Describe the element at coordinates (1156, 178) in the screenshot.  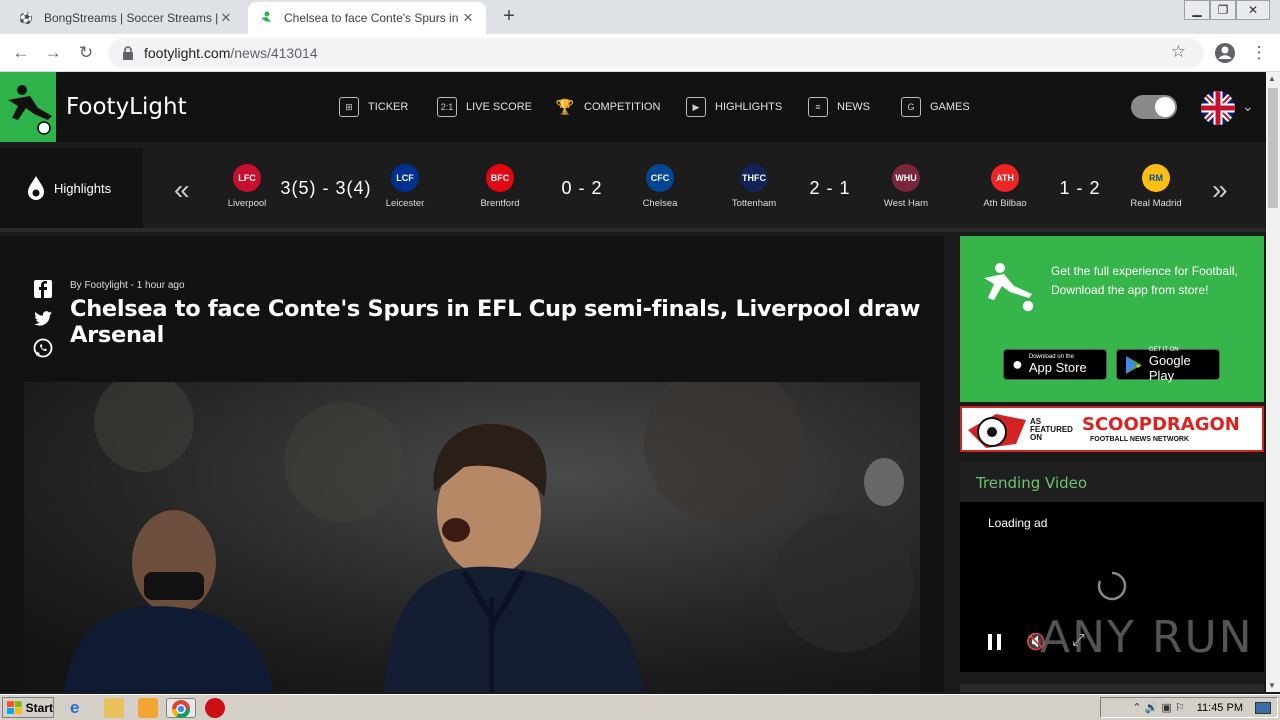
I see `real-madrid-crest-icon: RM` at that location.